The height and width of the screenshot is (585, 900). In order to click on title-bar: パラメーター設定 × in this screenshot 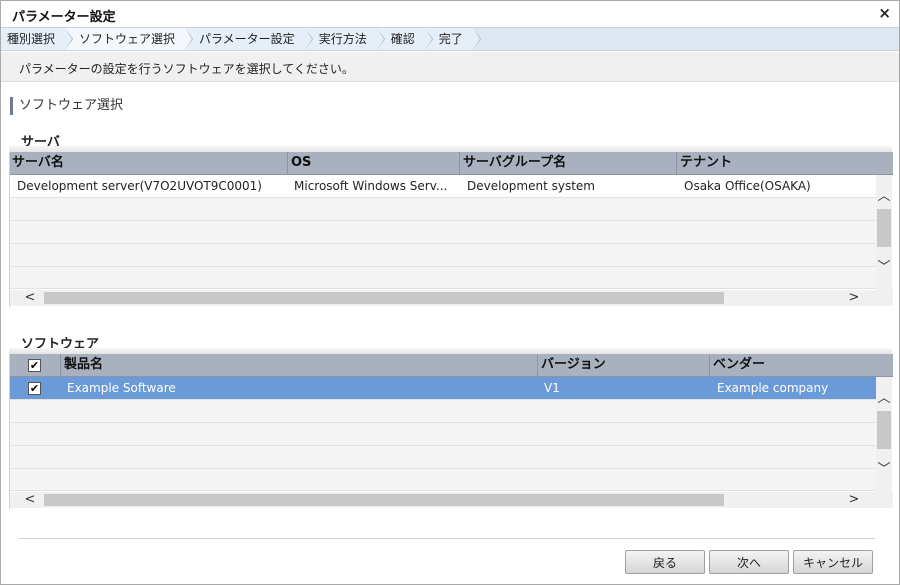, I will do `click(450, 14)`.